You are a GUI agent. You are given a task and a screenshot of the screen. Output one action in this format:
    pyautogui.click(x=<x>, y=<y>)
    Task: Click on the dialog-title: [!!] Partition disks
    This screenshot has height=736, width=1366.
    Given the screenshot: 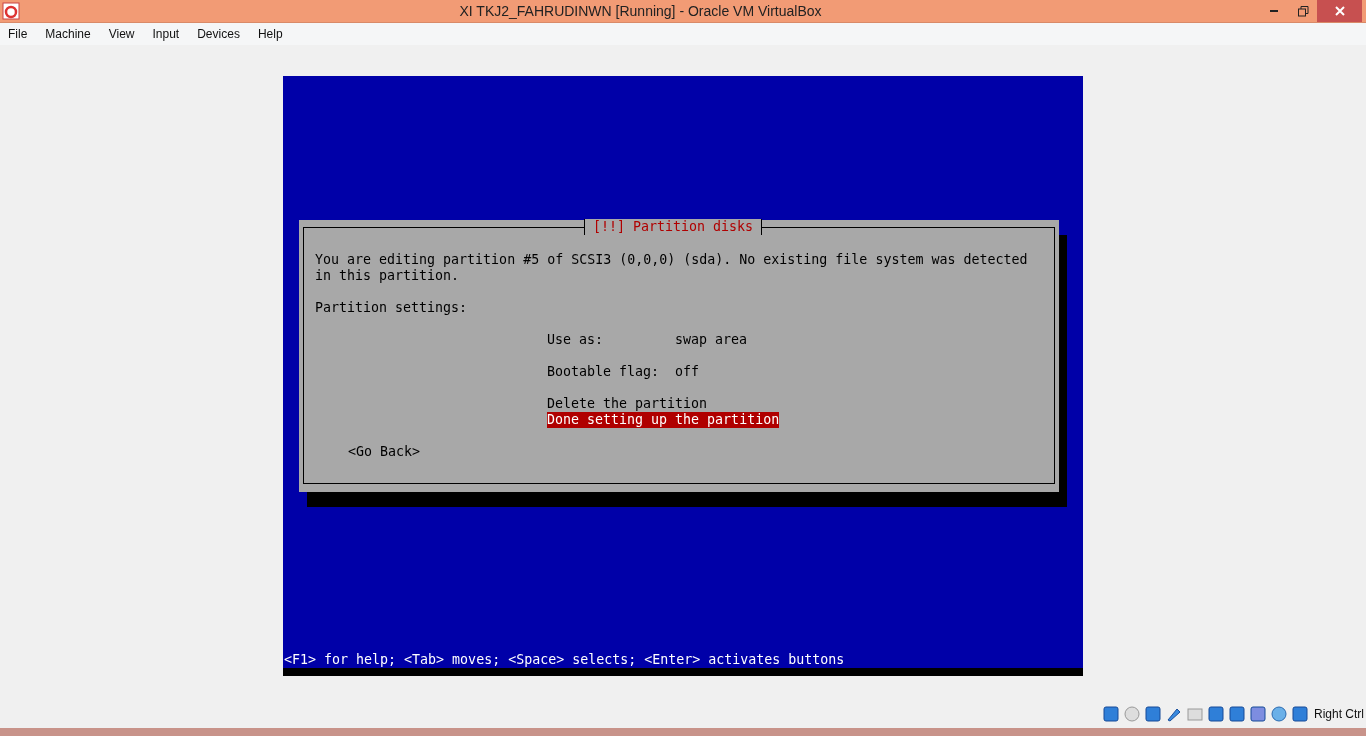 What is the action you would take?
    pyautogui.click(x=673, y=227)
    